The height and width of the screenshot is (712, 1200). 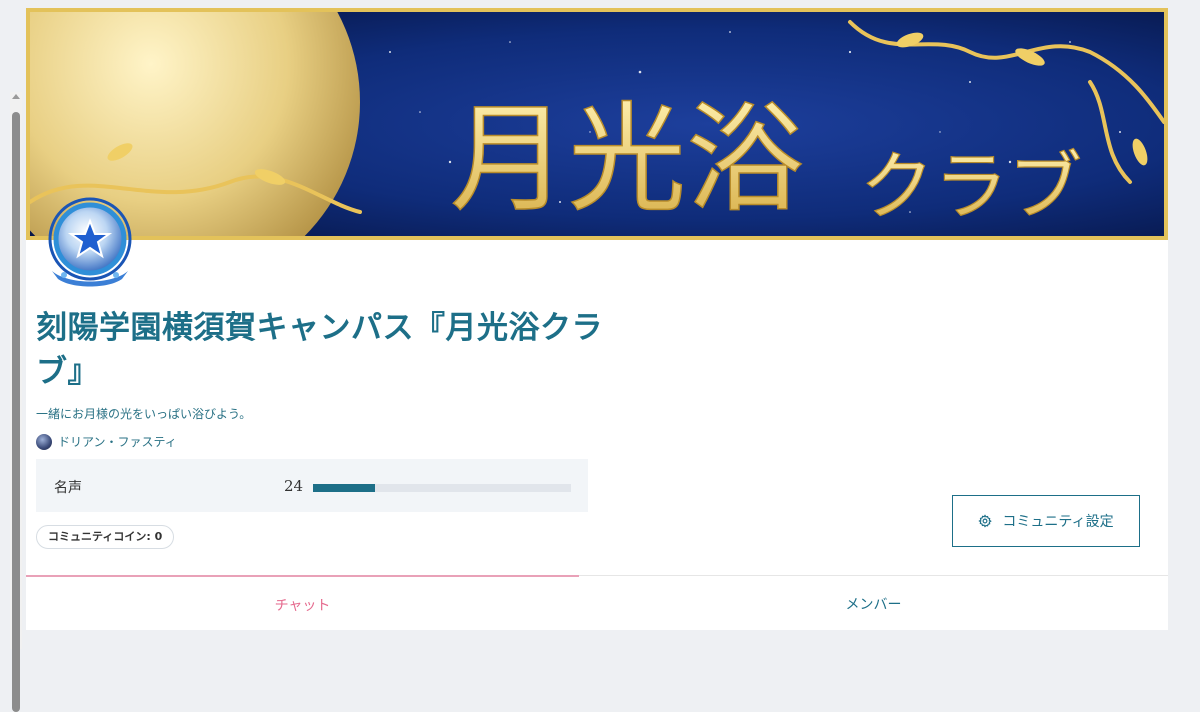 What do you see at coordinates (68, 488) in the screenshot?
I see `fame-label: 名声` at bounding box center [68, 488].